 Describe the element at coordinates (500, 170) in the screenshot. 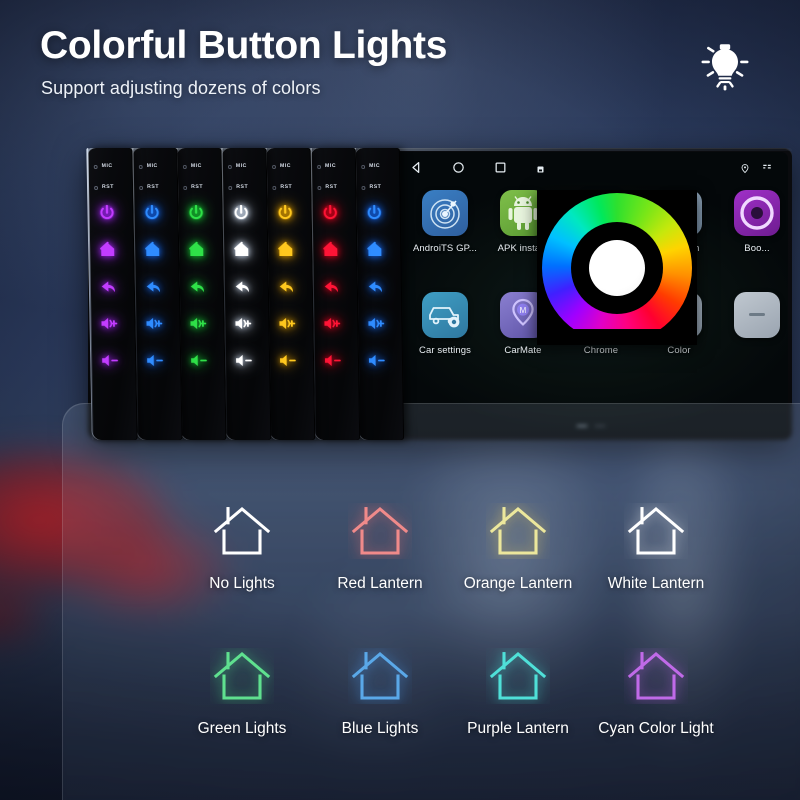

I see `recents-square-icon` at that location.